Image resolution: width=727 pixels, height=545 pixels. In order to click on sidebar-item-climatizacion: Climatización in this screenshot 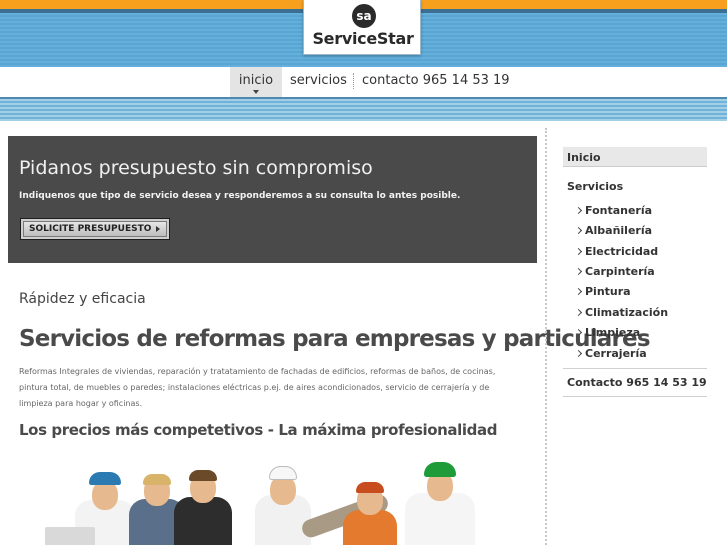, I will do `click(621, 312)`.